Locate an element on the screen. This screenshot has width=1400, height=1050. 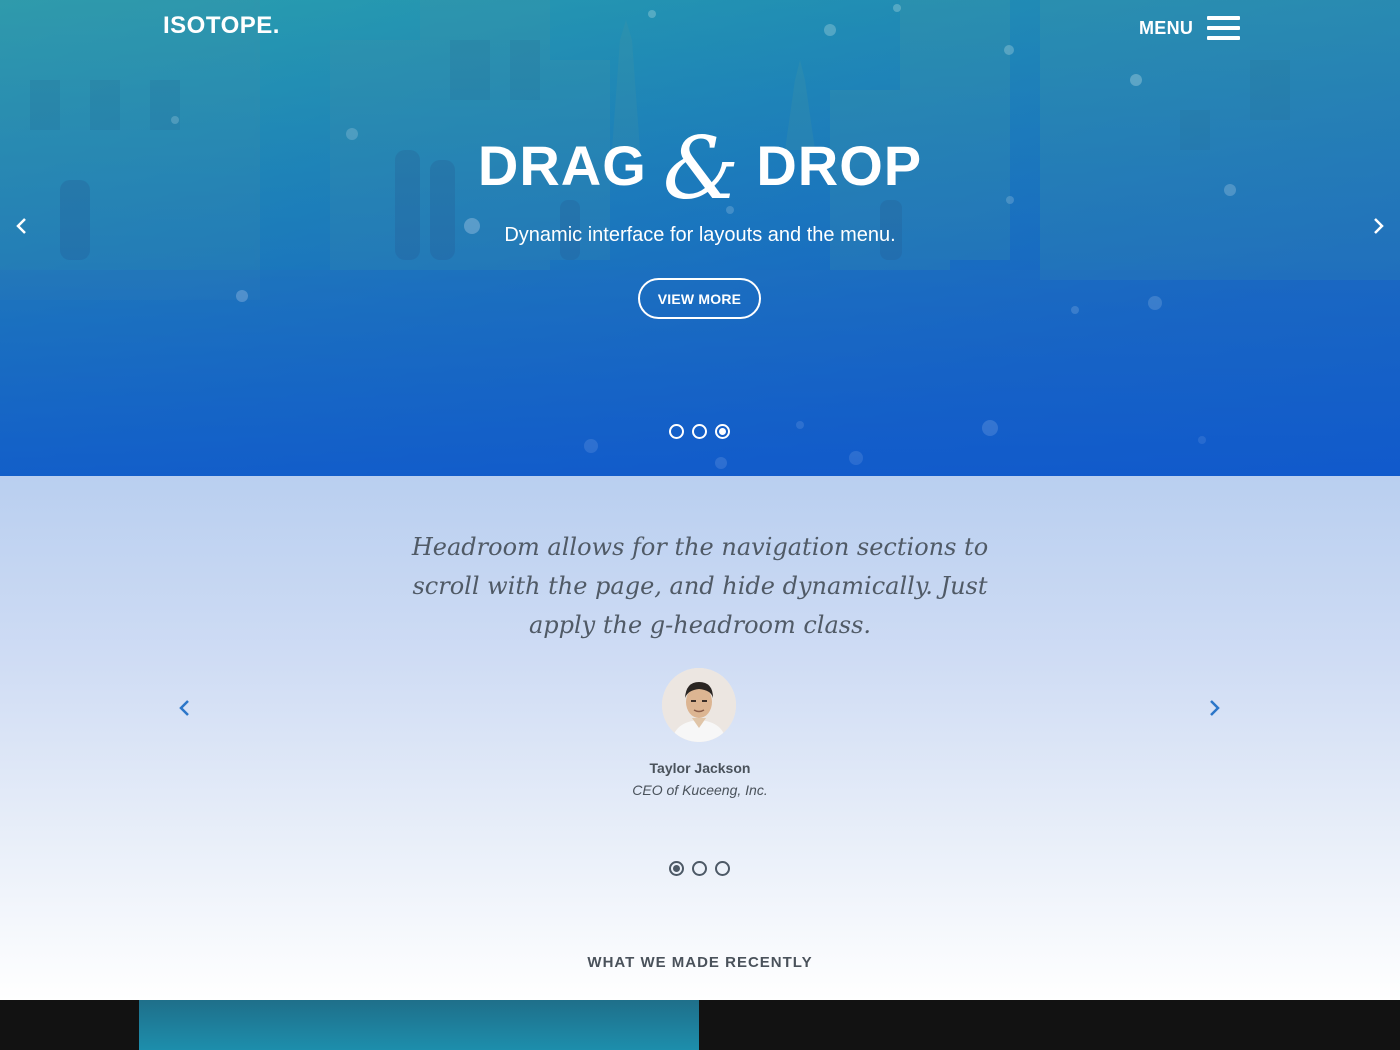
hero-title-ampersand: & is located at coordinates (701, 169).